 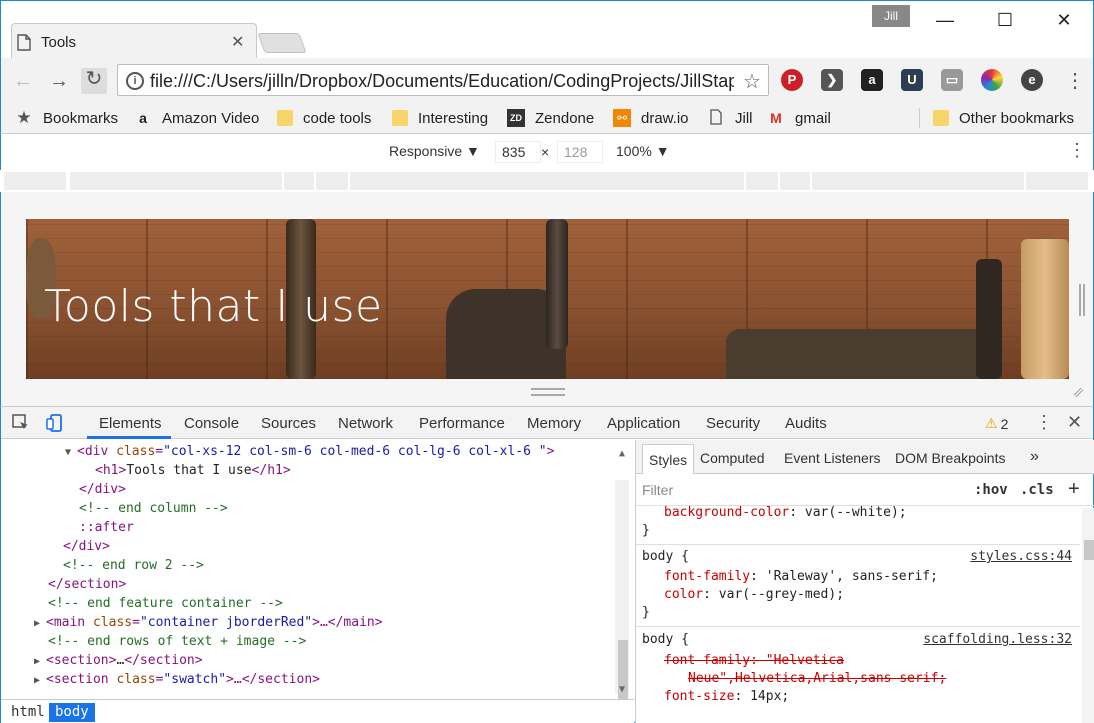 What do you see at coordinates (580, 152) in the screenshot?
I see `device-height-input: 128` at bounding box center [580, 152].